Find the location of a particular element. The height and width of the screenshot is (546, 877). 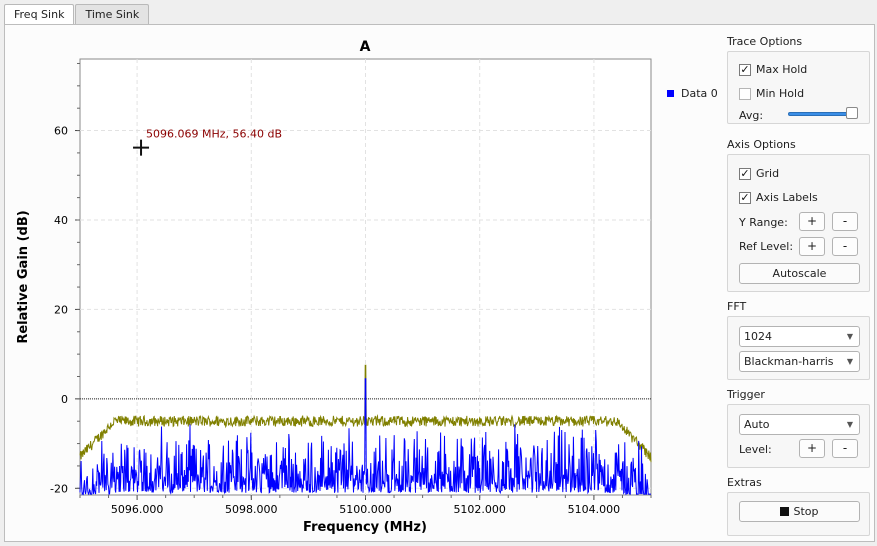

trace-options-title: Trace Options is located at coordinates (765, 41).